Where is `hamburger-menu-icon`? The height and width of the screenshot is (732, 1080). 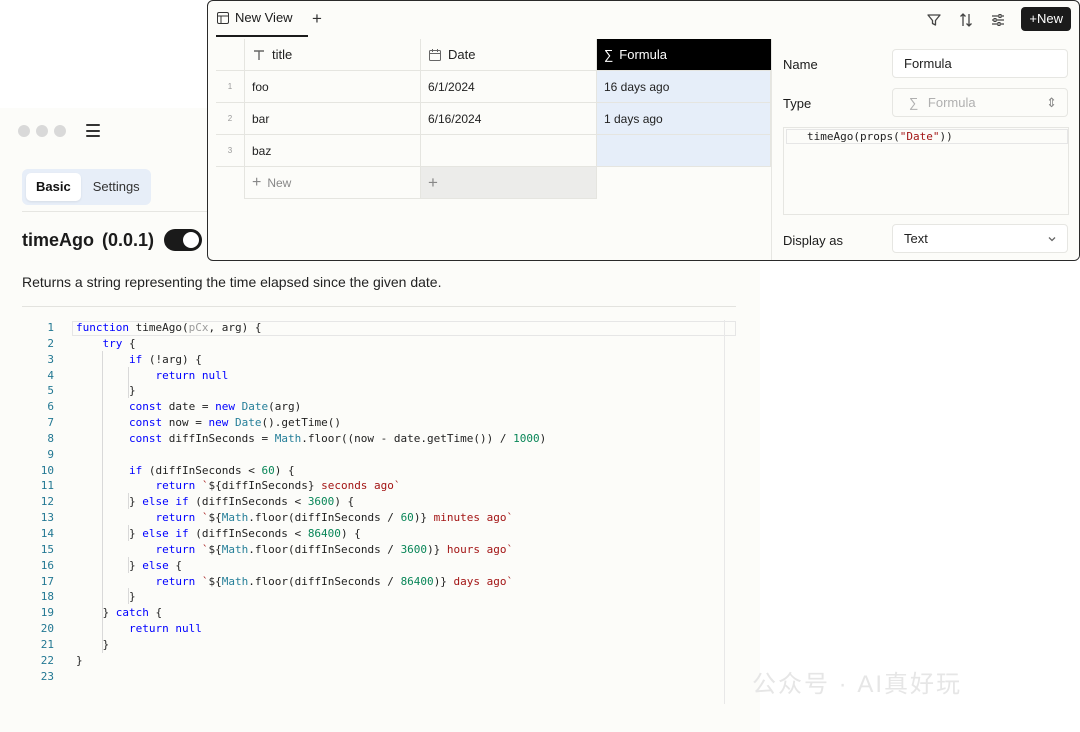
hamburger-menu-icon is located at coordinates (93, 130).